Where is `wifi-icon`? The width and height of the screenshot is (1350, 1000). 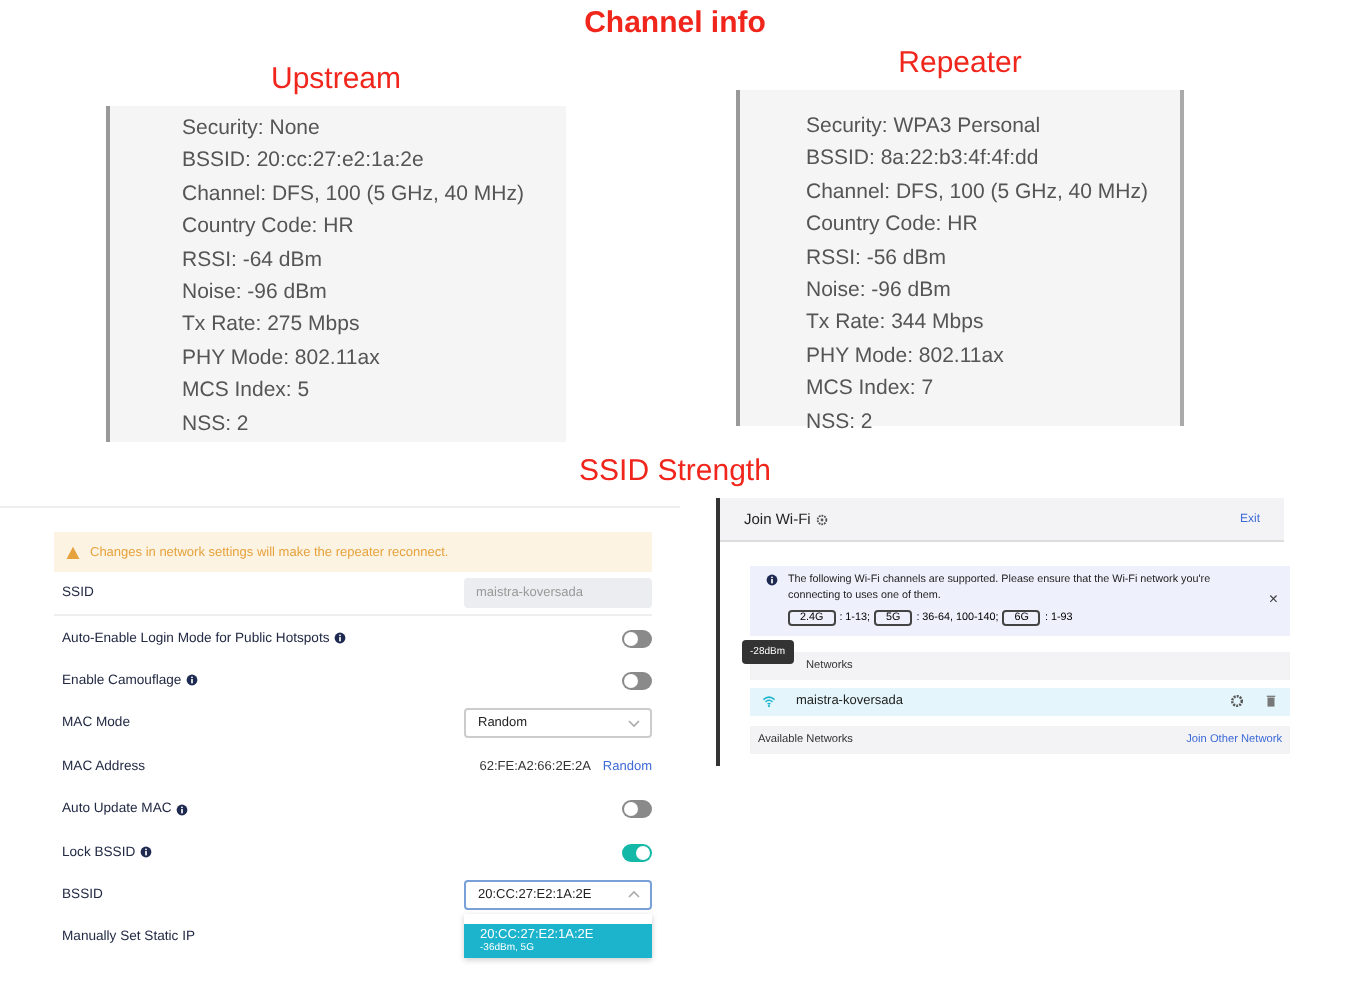
wifi-icon is located at coordinates (769, 701).